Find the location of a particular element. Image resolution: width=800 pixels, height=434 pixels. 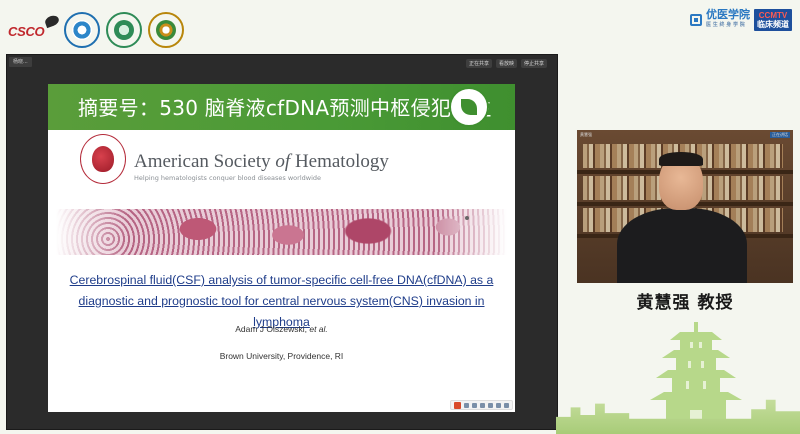

slide-title: 摘要号：530 脑脊液cfDNA预测中枢侵犯发生 is located at coordinates (285, 108).